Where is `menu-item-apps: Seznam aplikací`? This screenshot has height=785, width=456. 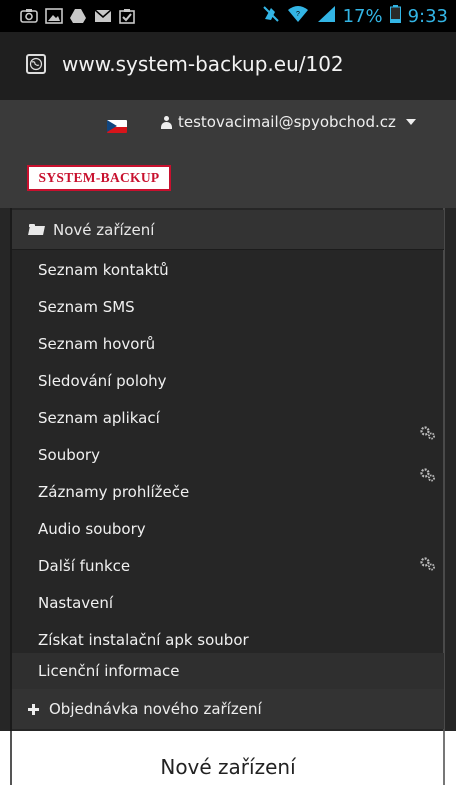 menu-item-apps: Seznam aplikací is located at coordinates (228, 417).